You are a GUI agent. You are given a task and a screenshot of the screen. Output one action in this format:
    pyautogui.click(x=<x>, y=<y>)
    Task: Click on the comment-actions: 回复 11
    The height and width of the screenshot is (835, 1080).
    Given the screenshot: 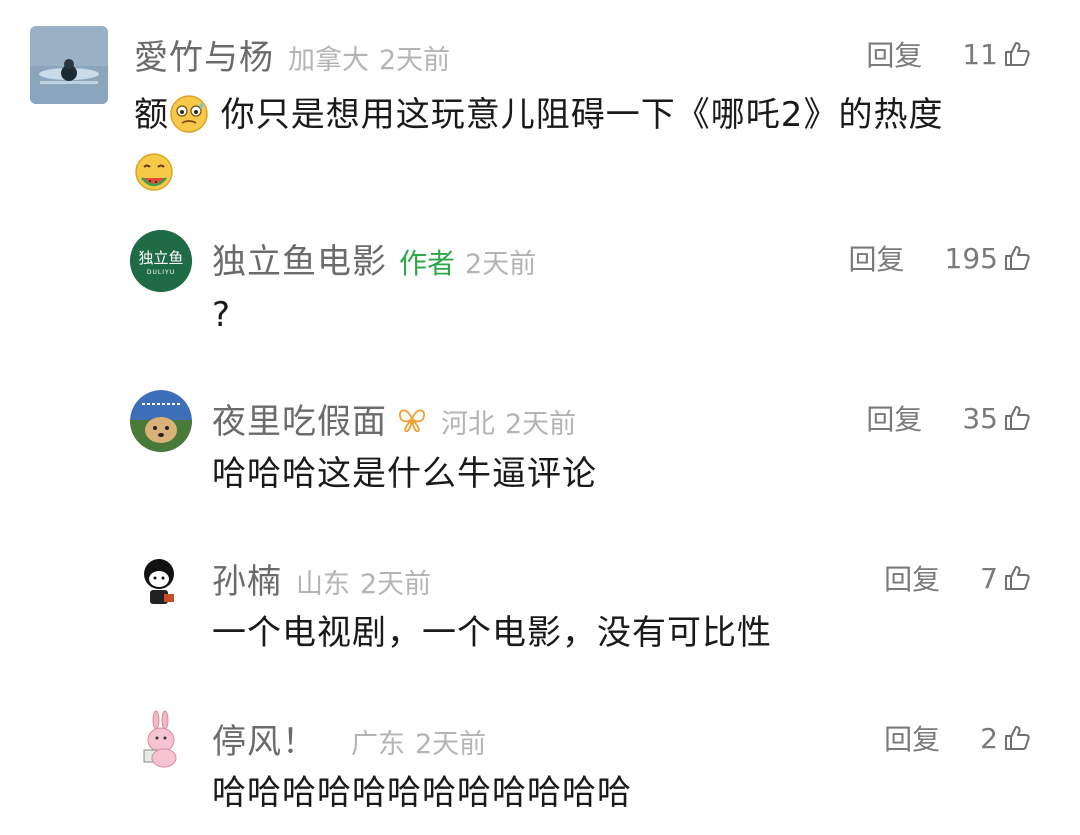 What is the action you would take?
    pyautogui.click(x=949, y=54)
    